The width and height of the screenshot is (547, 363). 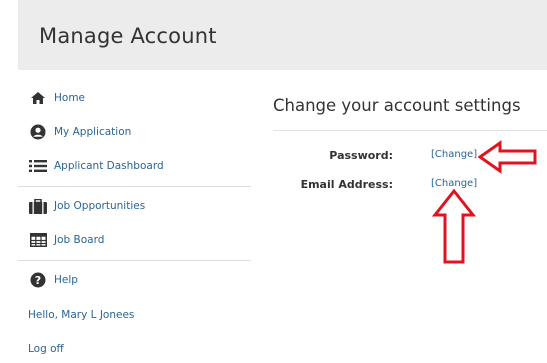 What do you see at coordinates (454, 154) in the screenshot?
I see `change-password-link: [Change]` at bounding box center [454, 154].